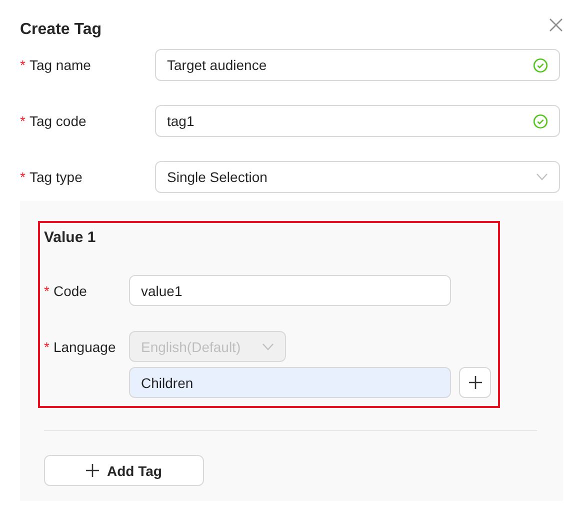  Describe the element at coordinates (290, 382) in the screenshot. I see `input-field: Children` at that location.